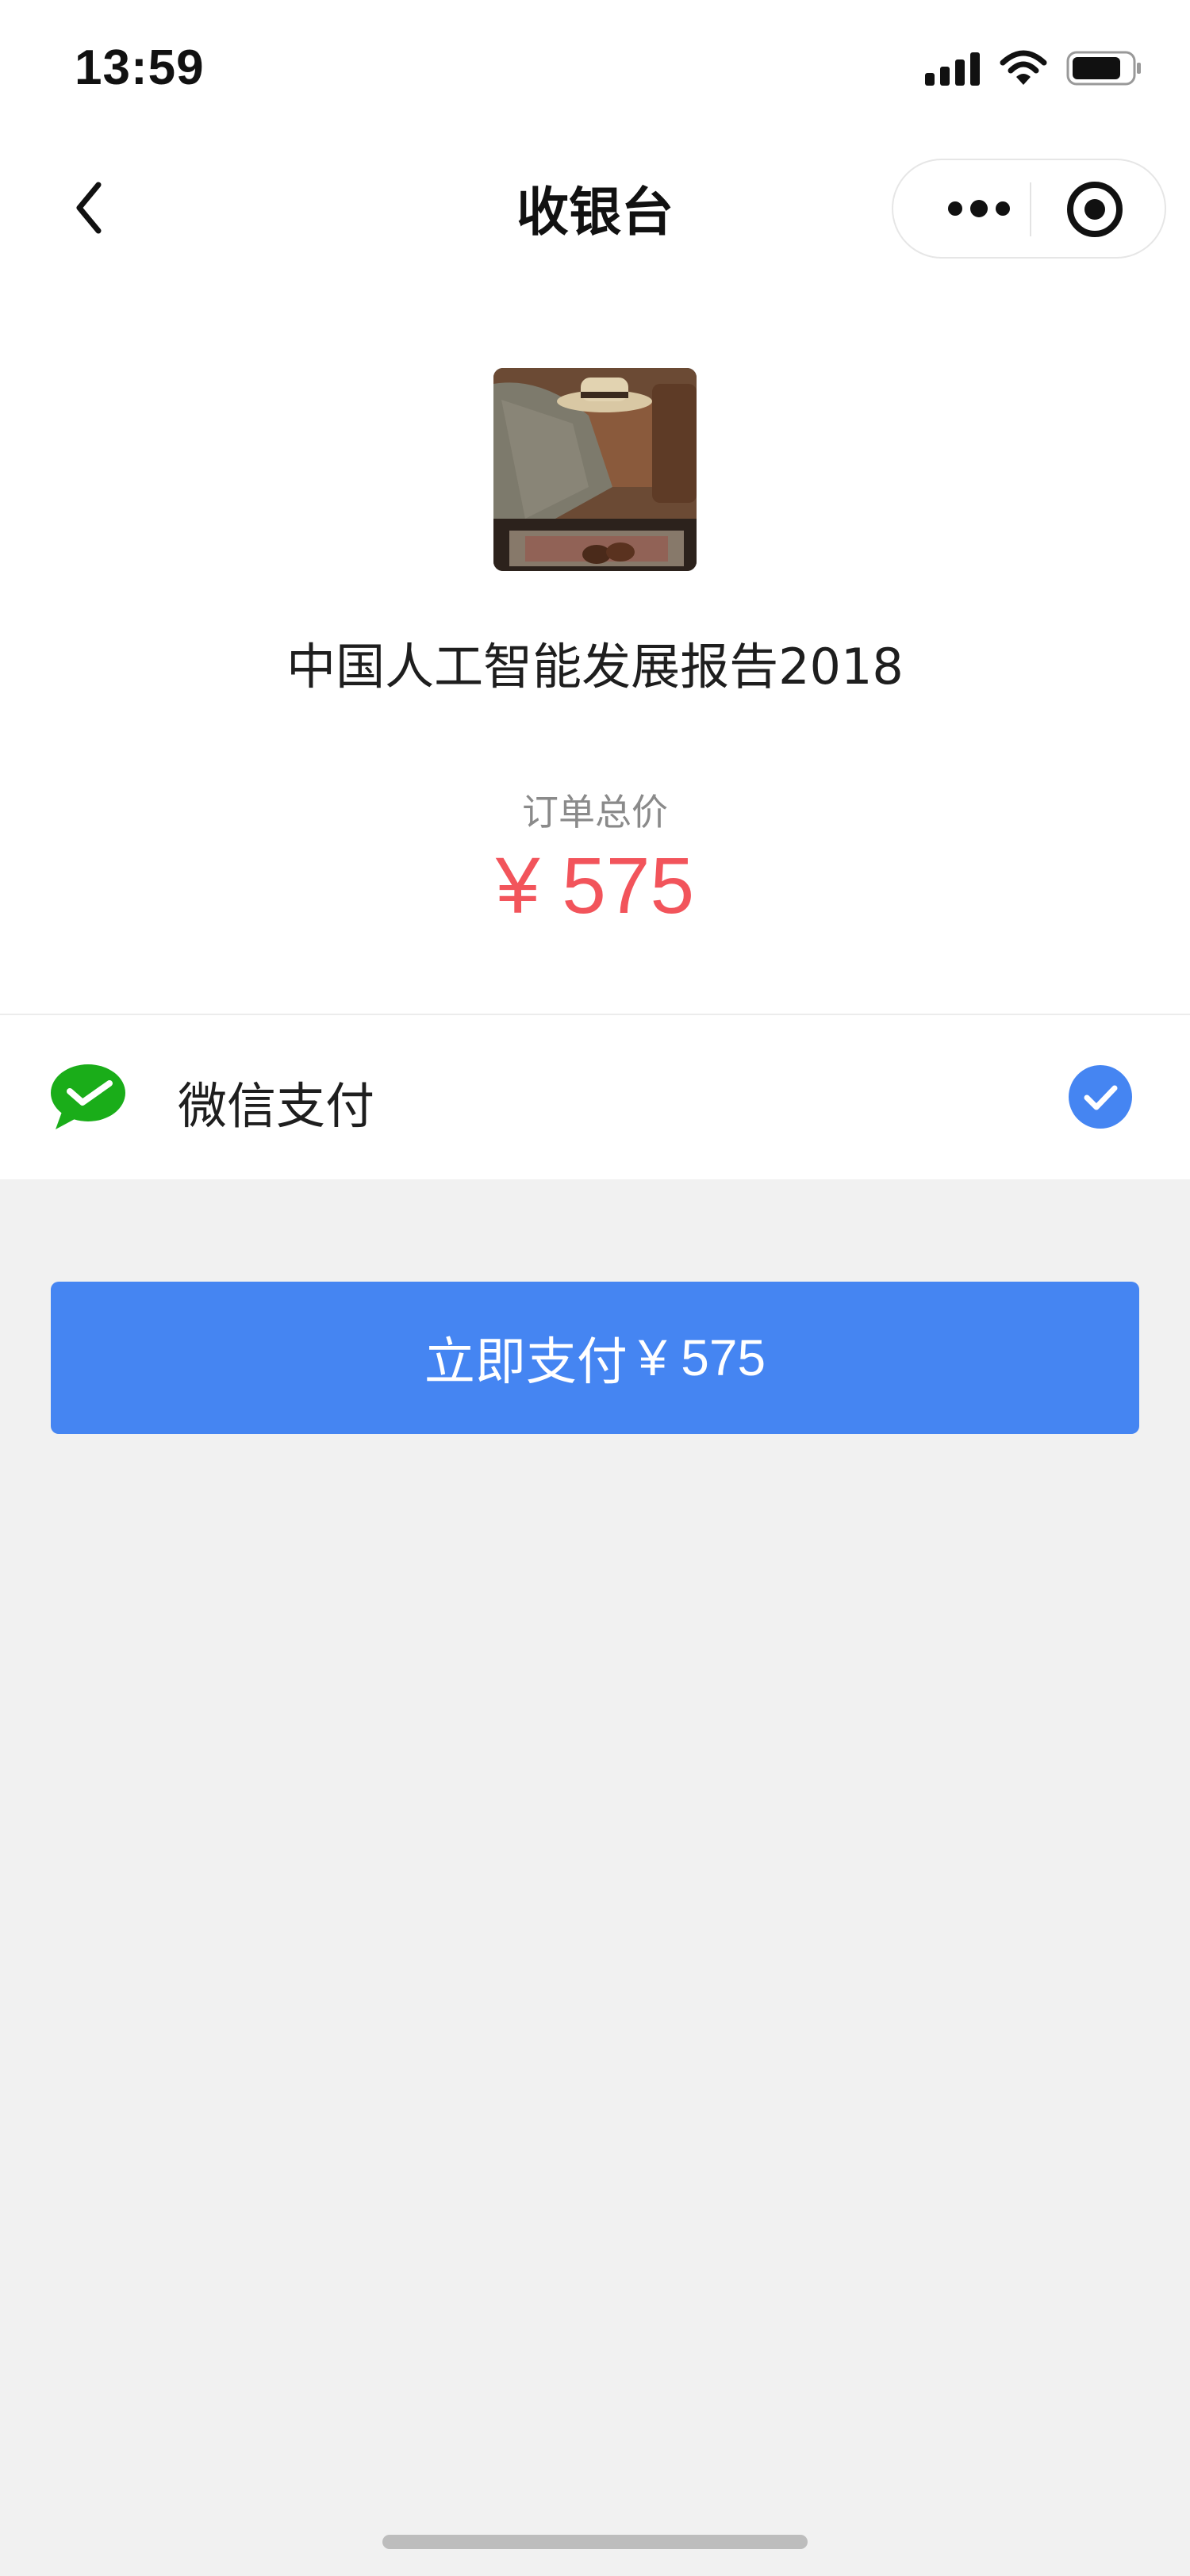  What do you see at coordinates (595, 1097) in the screenshot?
I see `payment-method-wechat: 微信支付` at bounding box center [595, 1097].